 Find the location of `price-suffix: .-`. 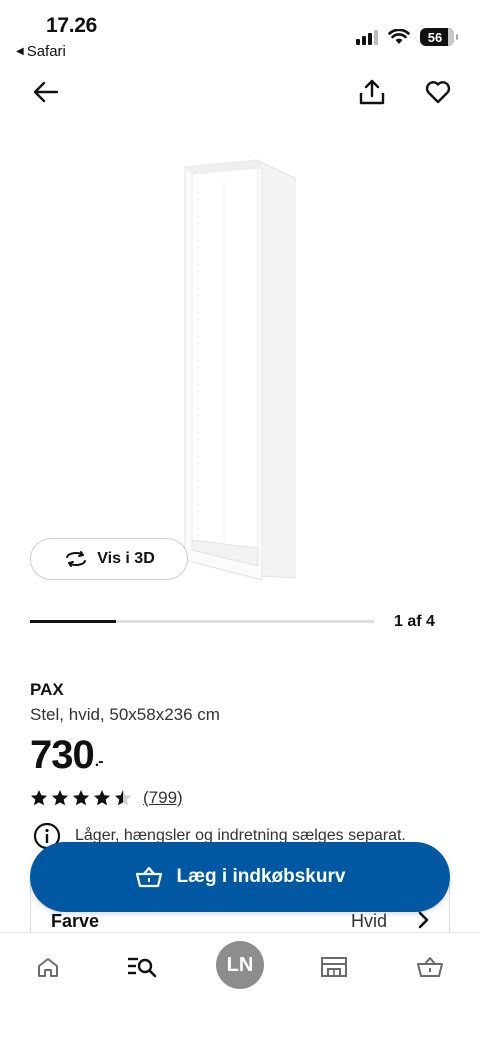

price-suffix: .- is located at coordinates (99, 761).